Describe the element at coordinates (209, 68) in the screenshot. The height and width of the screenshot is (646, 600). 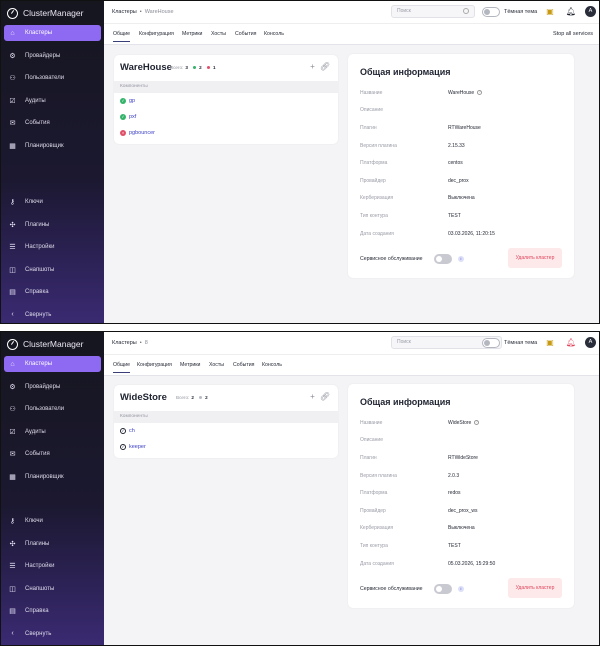
I see `error-status-icon` at that location.